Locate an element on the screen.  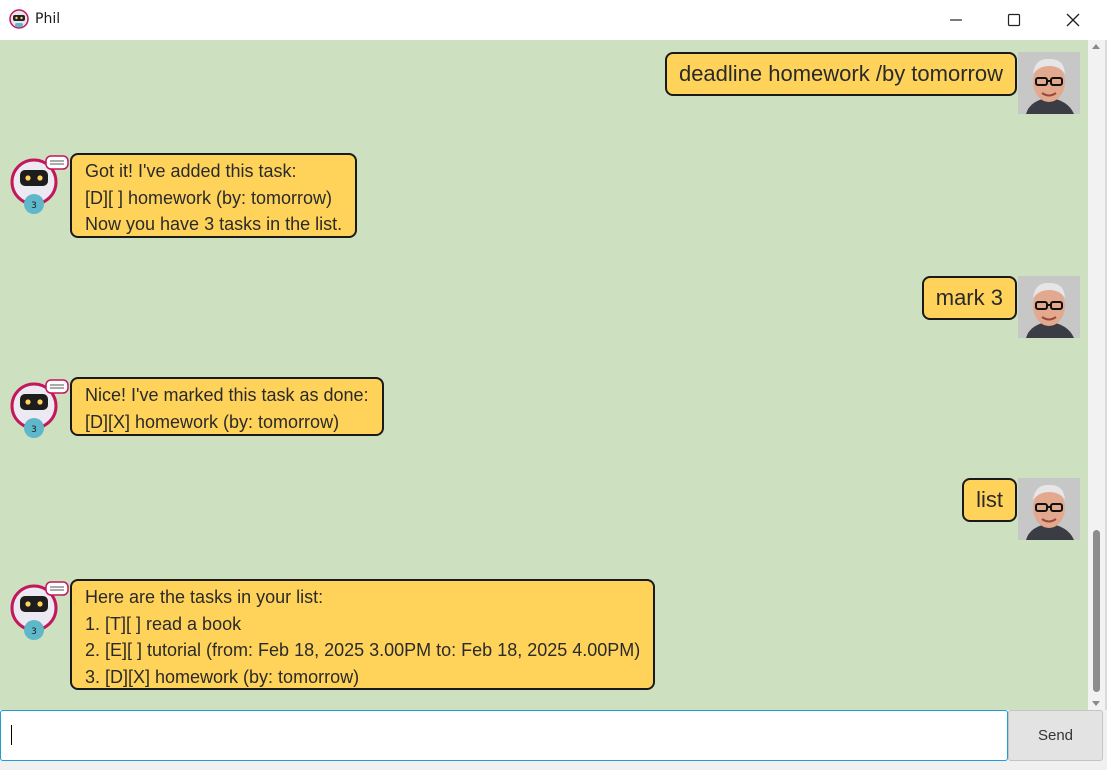
bot-message-line: [D][ ] homework (by: tomorrow) is located at coordinates (209, 197).